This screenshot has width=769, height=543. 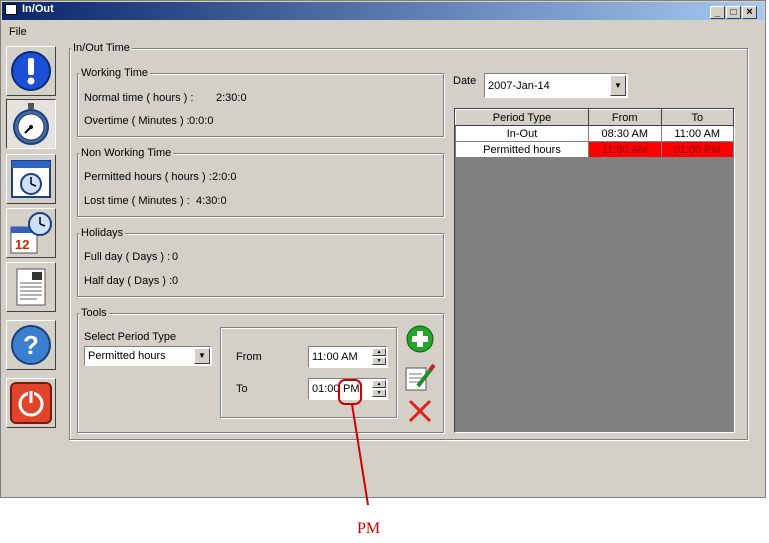 I want to click on working-time-group, so click(x=260, y=105).